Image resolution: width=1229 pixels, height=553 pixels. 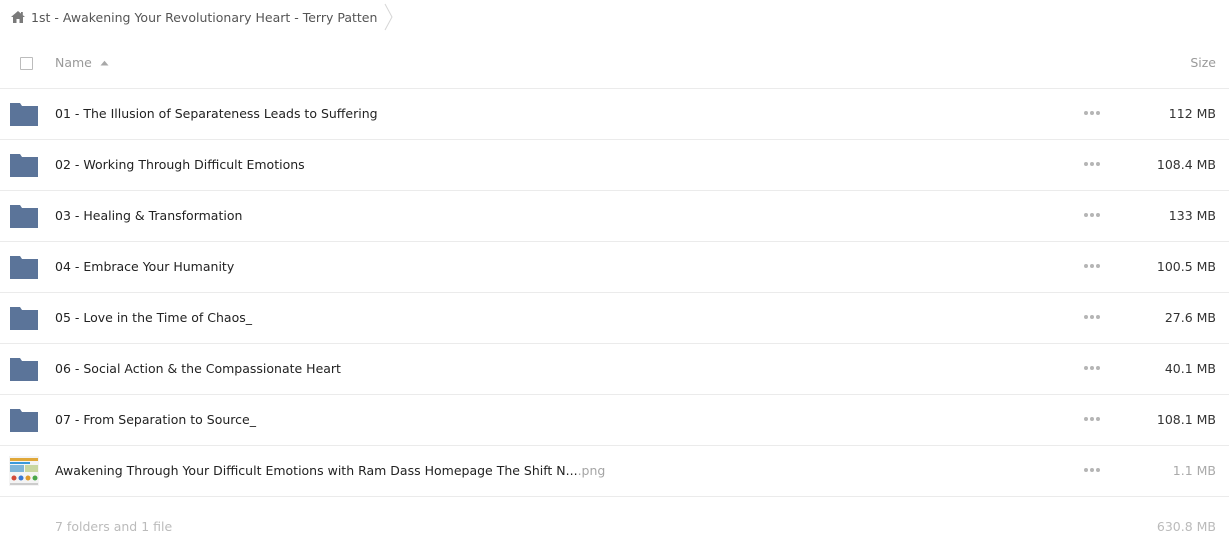 What do you see at coordinates (73, 62) in the screenshot?
I see `name-column-label: Name` at bounding box center [73, 62].